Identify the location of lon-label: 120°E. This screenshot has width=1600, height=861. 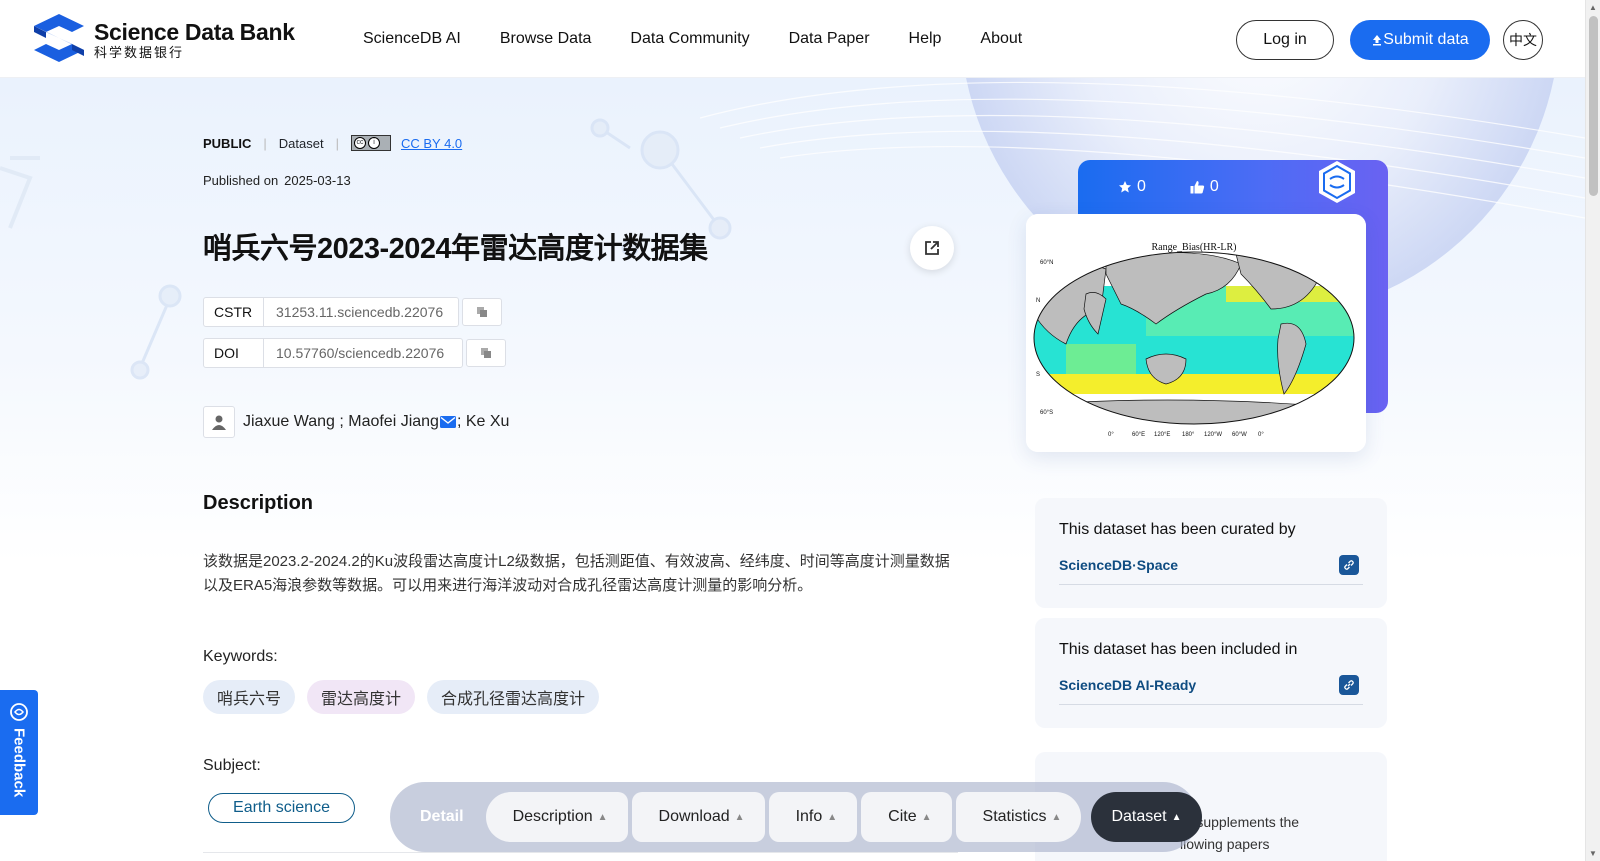
(1162, 435).